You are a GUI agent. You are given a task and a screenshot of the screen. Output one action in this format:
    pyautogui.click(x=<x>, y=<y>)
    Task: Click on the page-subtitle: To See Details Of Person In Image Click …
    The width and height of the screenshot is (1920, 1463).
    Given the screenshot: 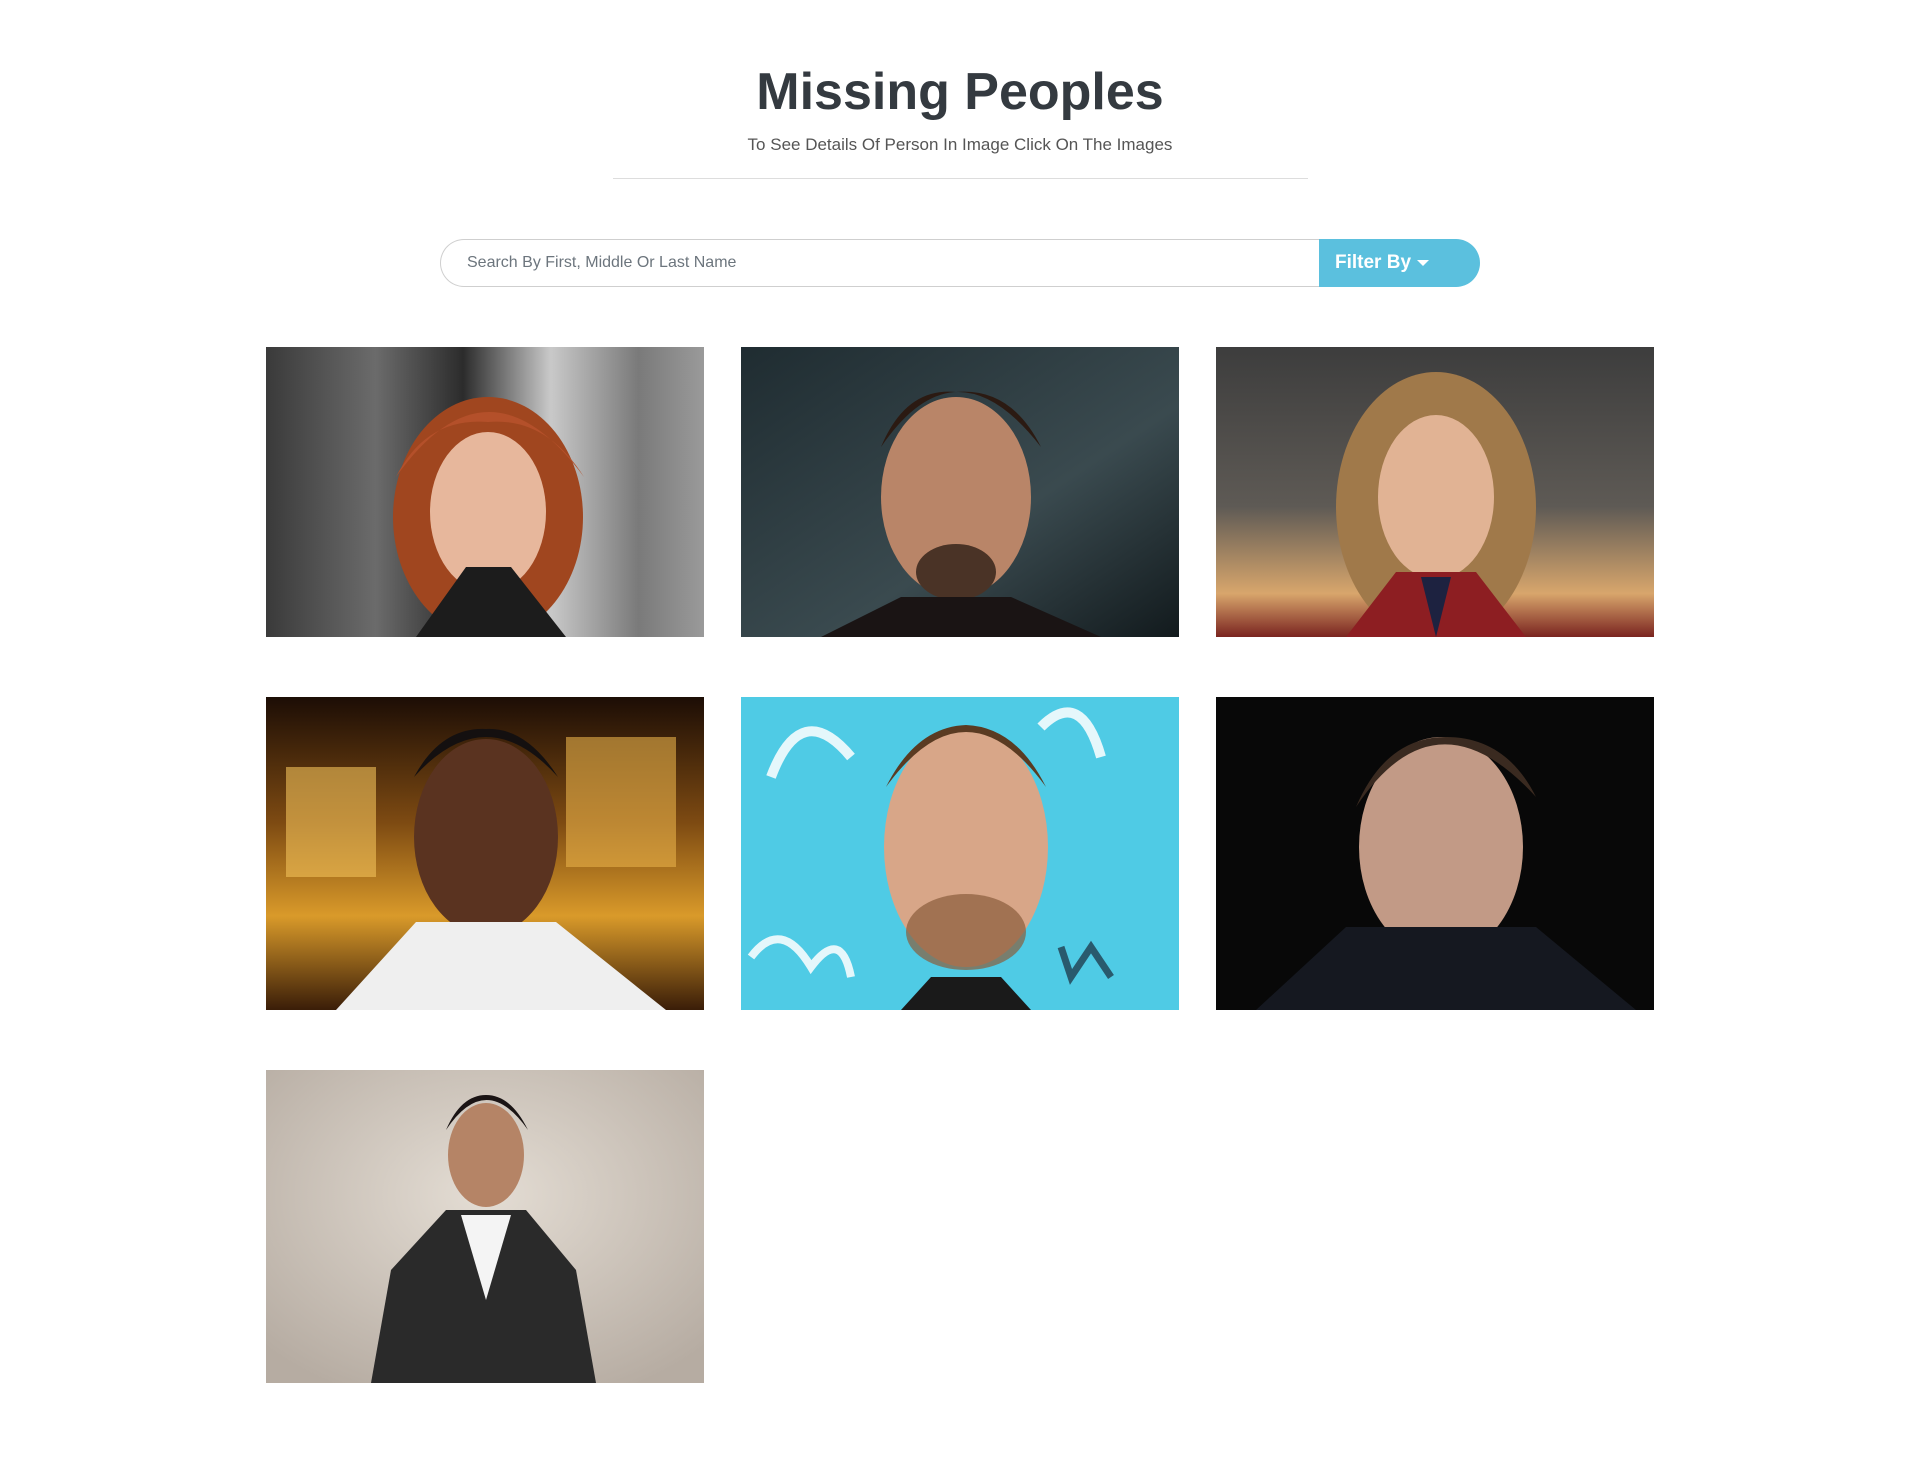 What is the action you would take?
    pyautogui.click(x=960, y=144)
    